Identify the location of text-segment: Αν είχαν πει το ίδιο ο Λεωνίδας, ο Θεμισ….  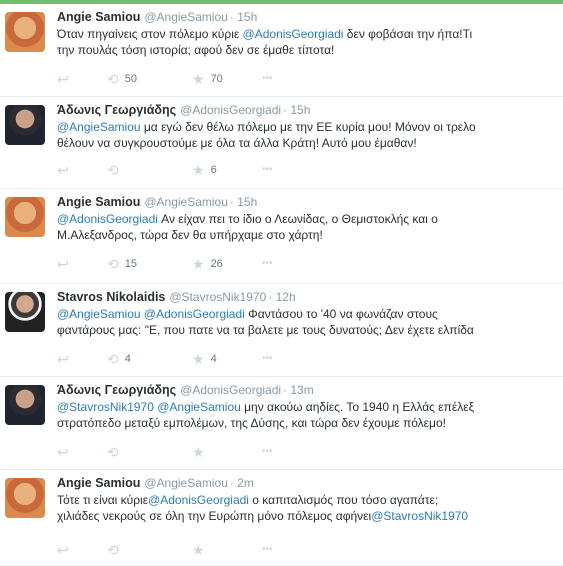
(297, 219).